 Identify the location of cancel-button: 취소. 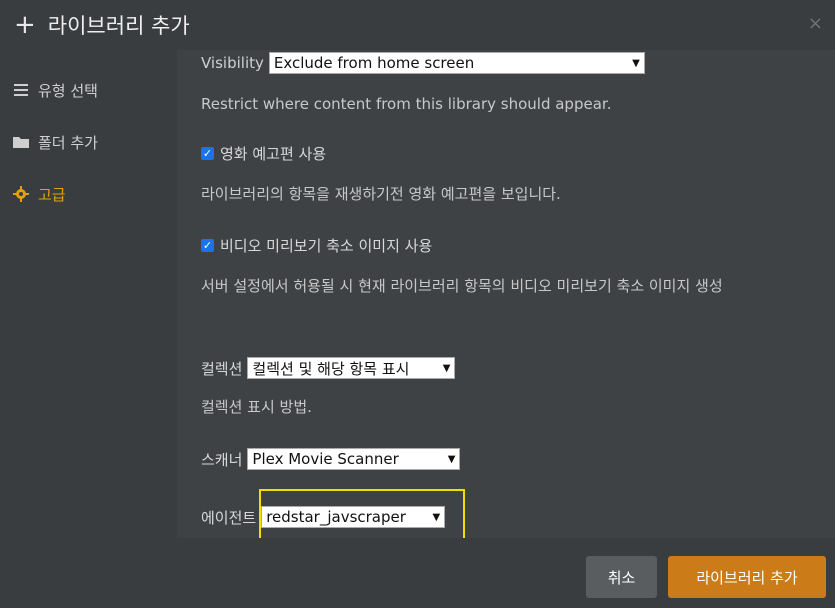
(621, 577).